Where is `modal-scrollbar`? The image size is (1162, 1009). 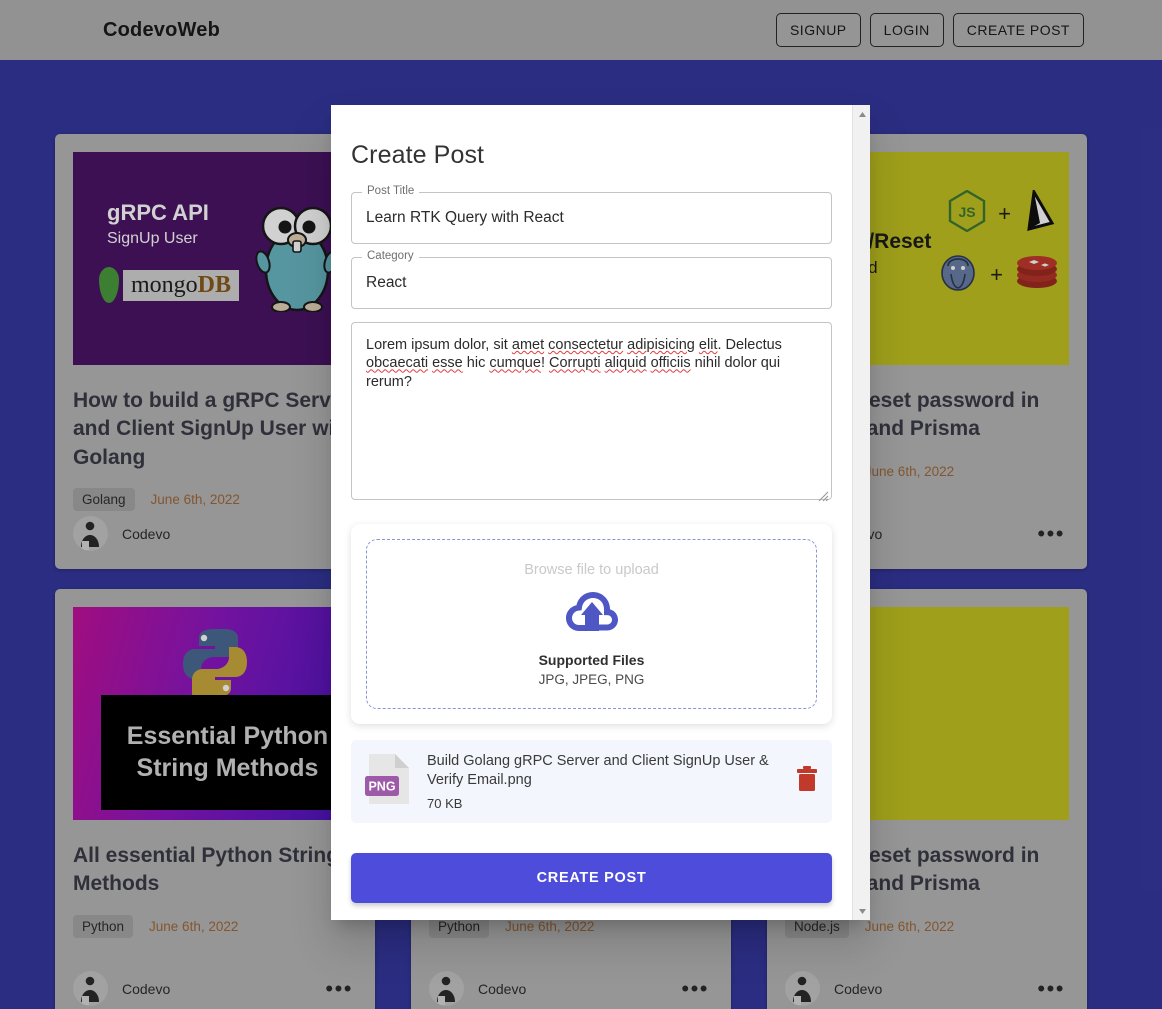
modal-scrollbar is located at coordinates (861, 512).